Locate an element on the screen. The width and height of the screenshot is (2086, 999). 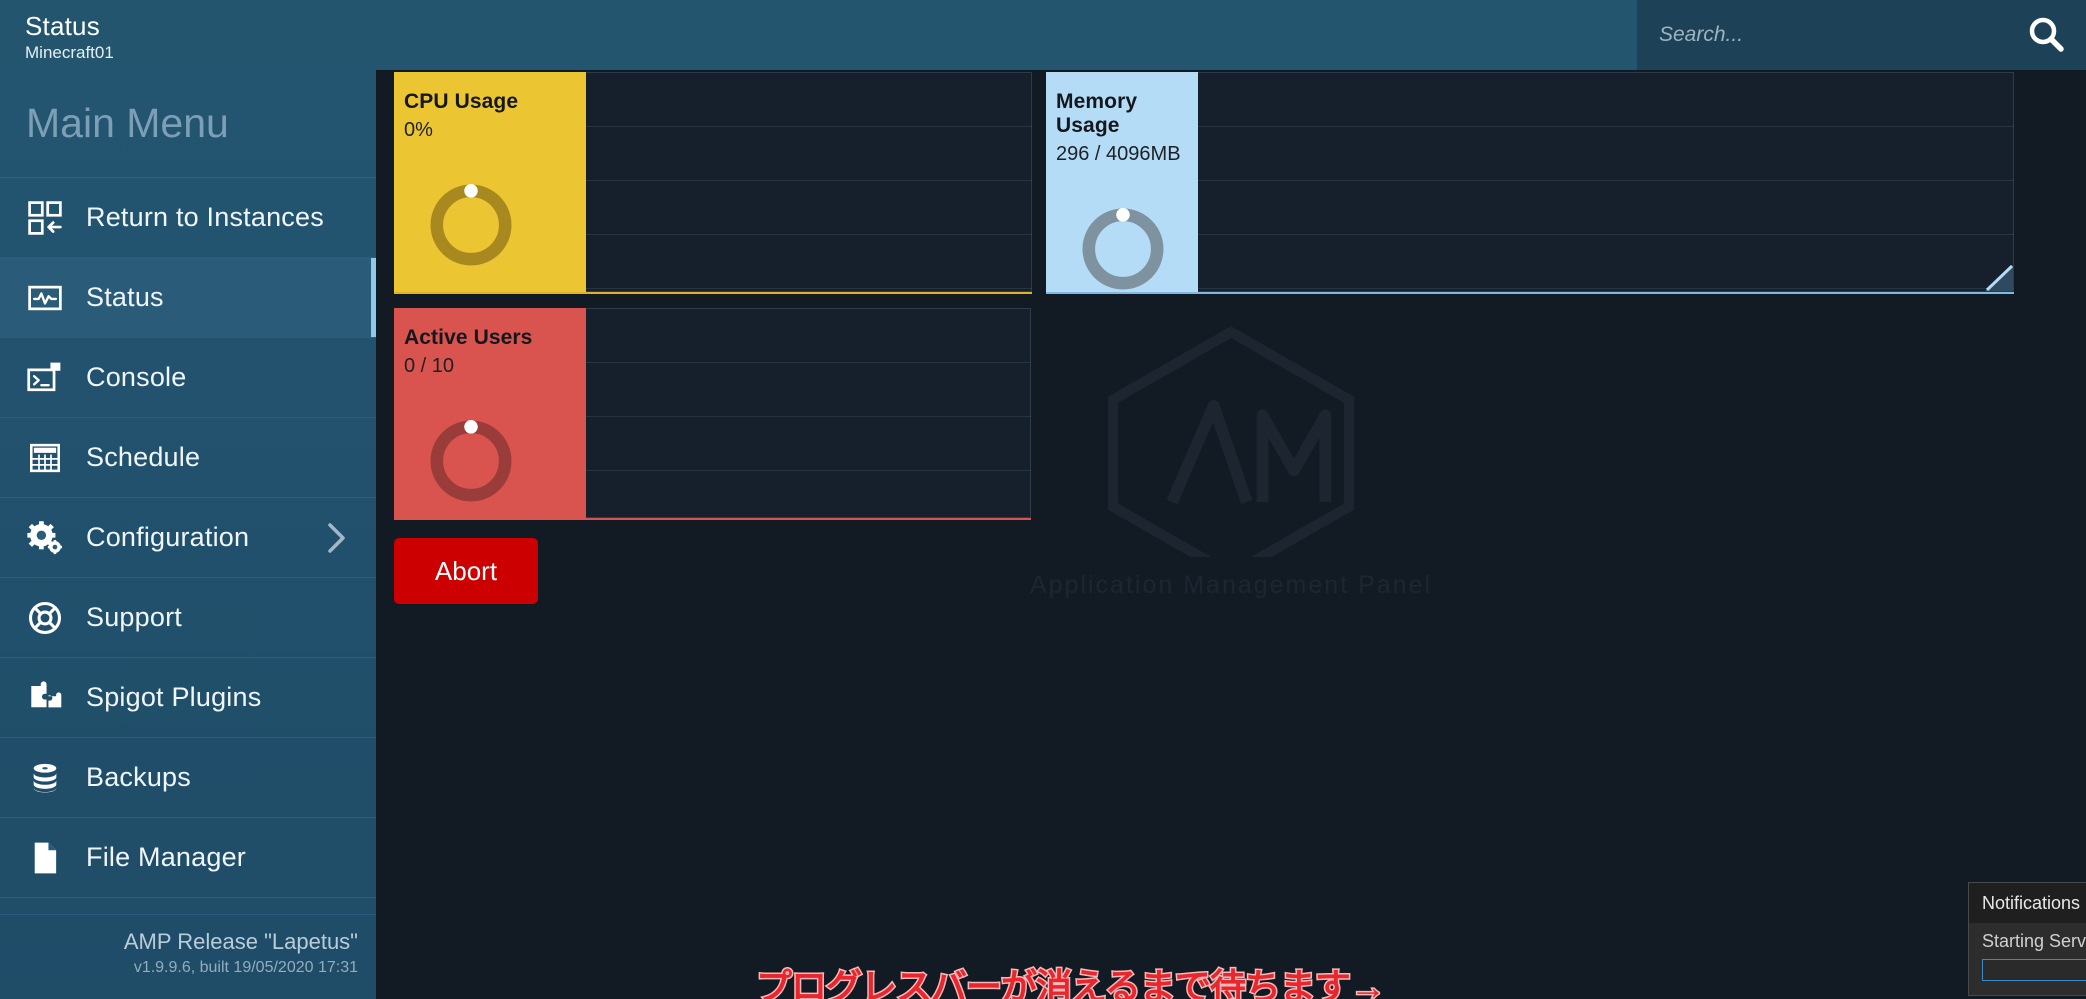
sidebar-item-status: Status is located at coordinates (188, 298).